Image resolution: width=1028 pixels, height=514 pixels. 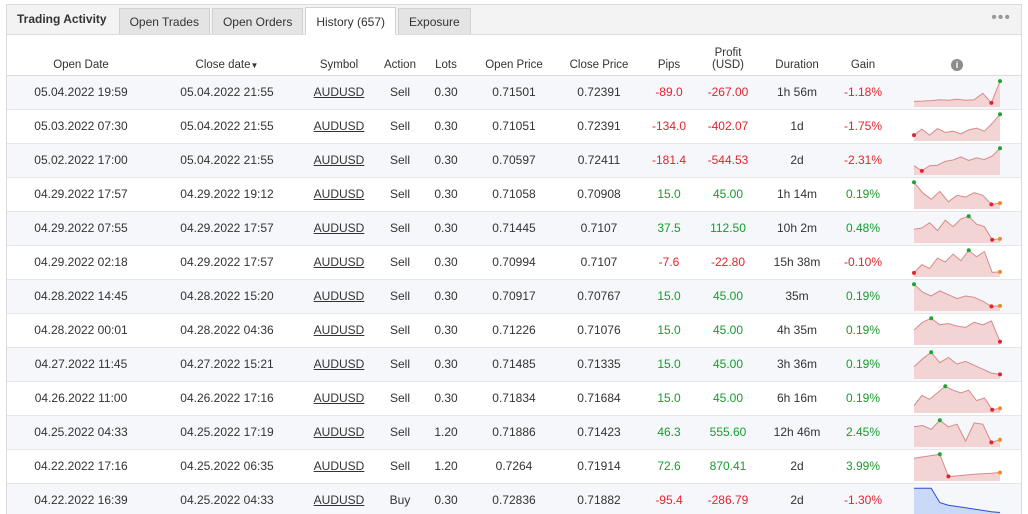 What do you see at coordinates (164, 21) in the screenshot?
I see `tab-open-trades: Open Trades` at bounding box center [164, 21].